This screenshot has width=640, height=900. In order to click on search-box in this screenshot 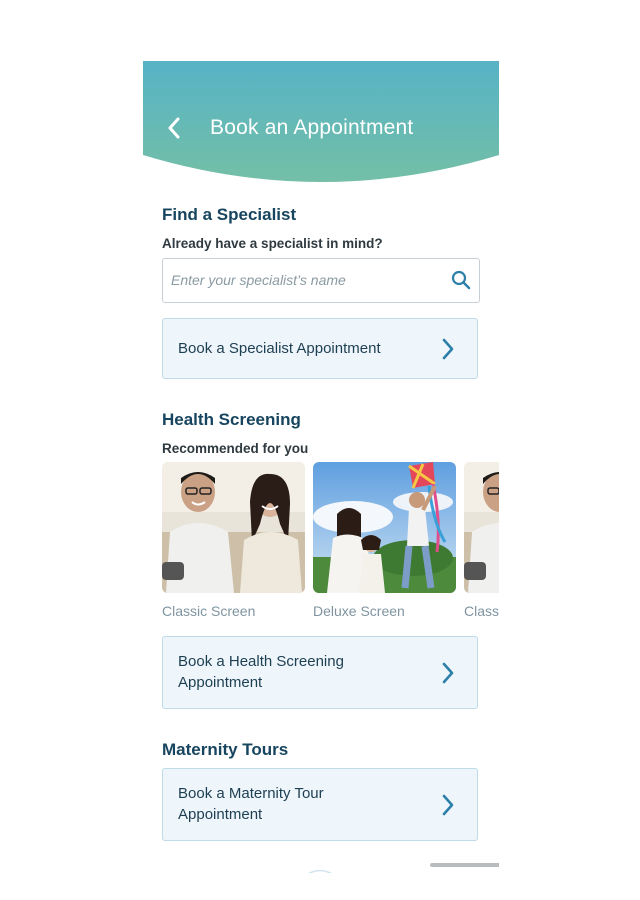, I will do `click(321, 280)`.